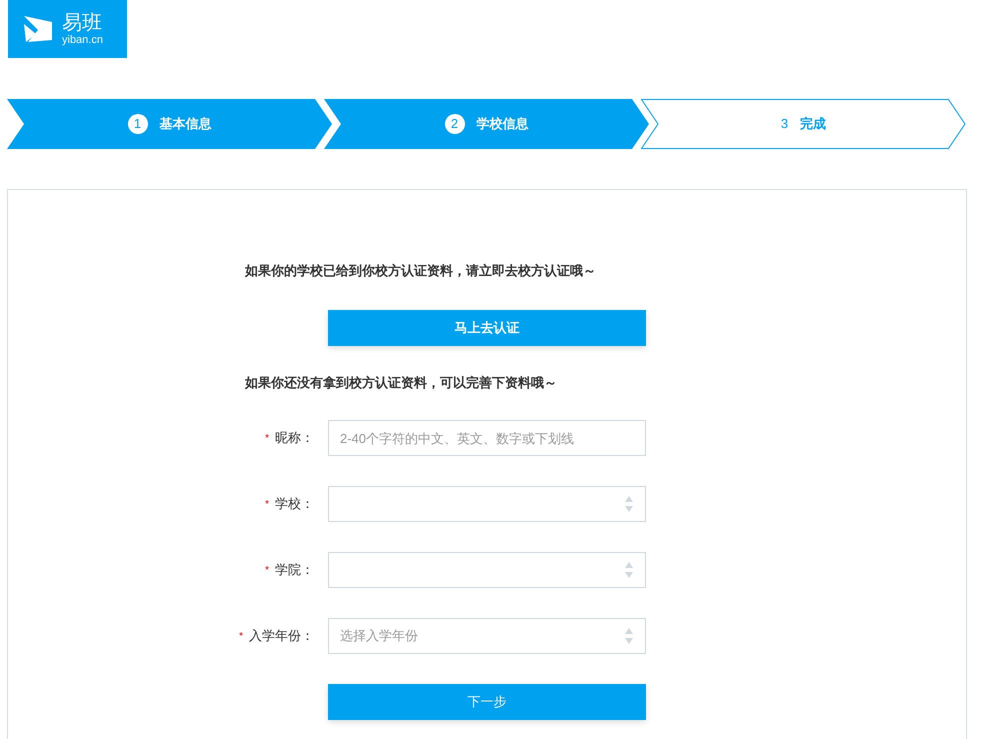  Describe the element at coordinates (379, 636) in the screenshot. I see `select-placeholder: 选择入学年份` at that location.